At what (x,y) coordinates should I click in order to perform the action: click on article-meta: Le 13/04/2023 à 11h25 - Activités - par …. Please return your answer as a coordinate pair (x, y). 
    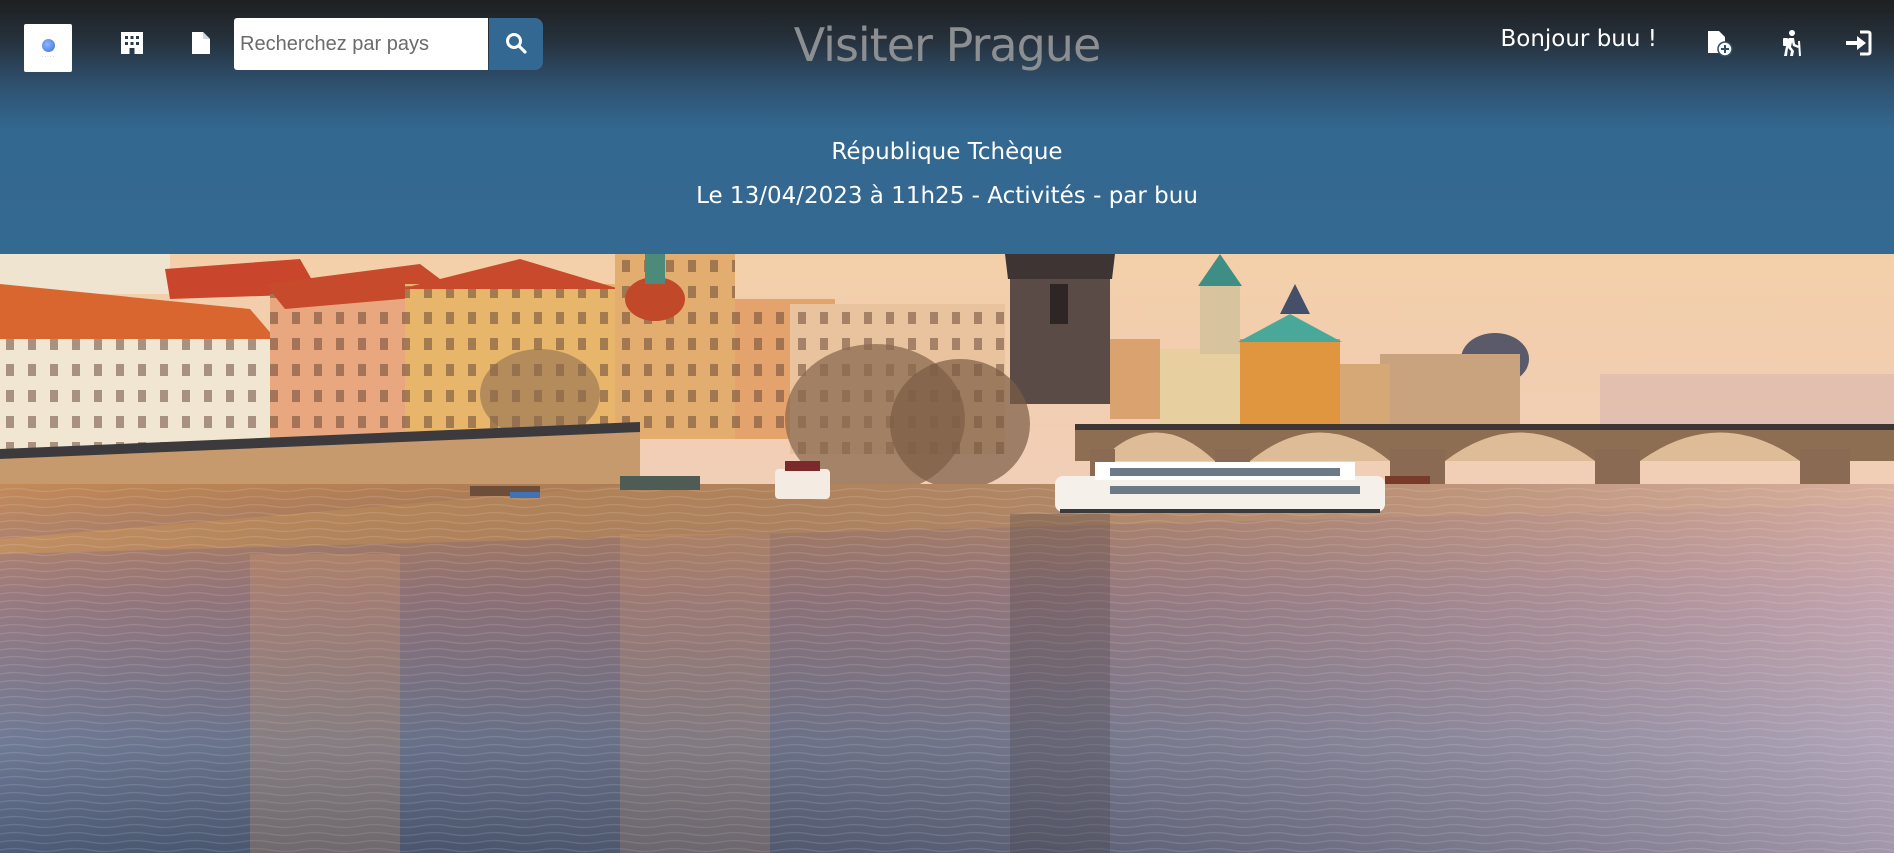
    Looking at the image, I should click on (947, 196).